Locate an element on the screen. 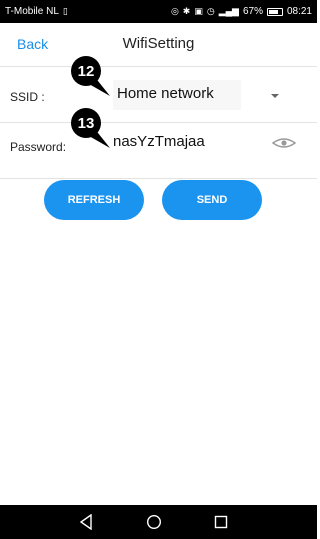 The width and height of the screenshot is (320, 539). app-header: Back WifiSetting is located at coordinates (158, 45).